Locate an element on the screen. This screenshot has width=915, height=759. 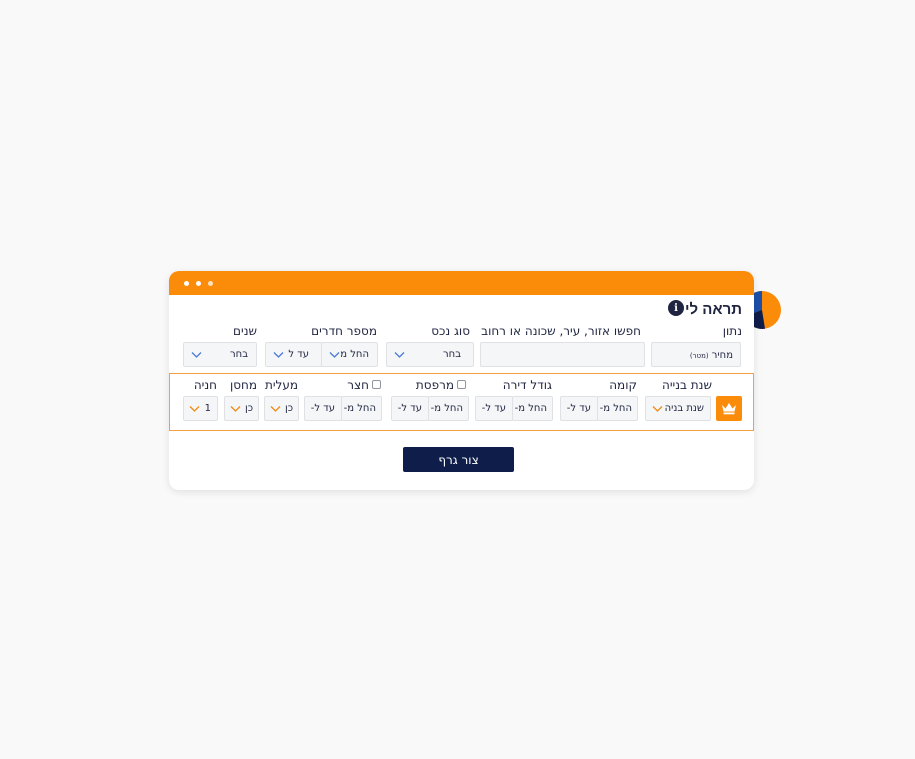
asset-type-value: בחר is located at coordinates (452, 354).